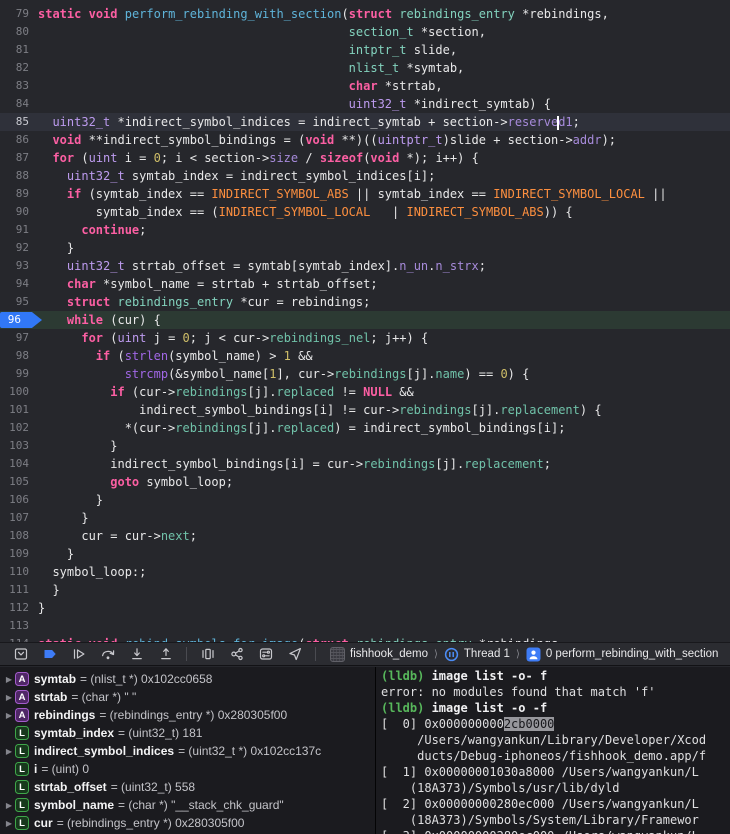 The height and width of the screenshot is (834, 730). I want to click on code-line-109: 109 }, so click(365, 554).